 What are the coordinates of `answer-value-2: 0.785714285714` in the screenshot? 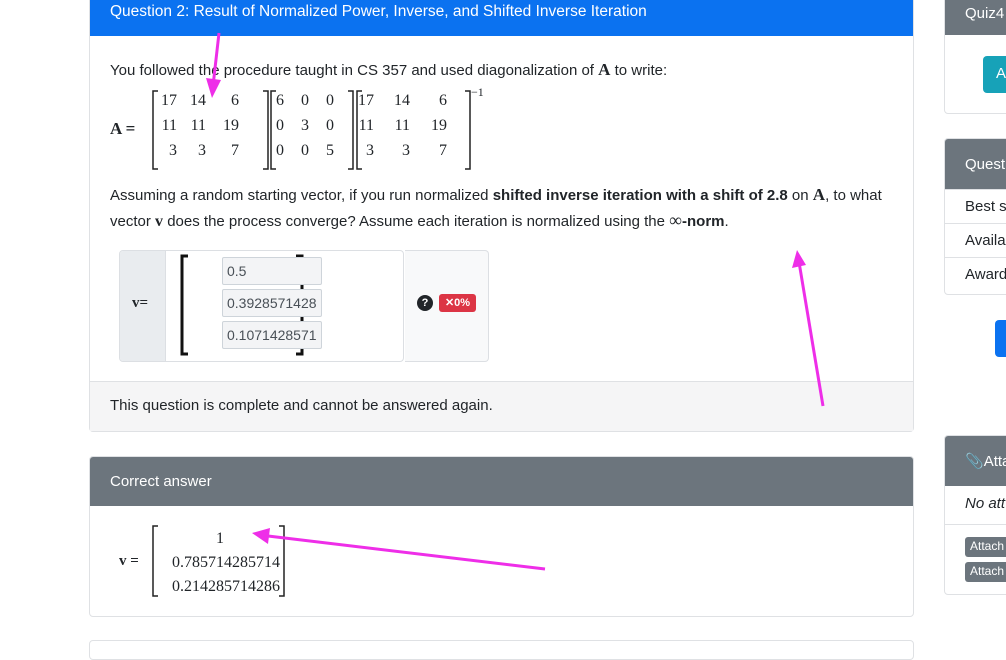 It's located at (226, 562).